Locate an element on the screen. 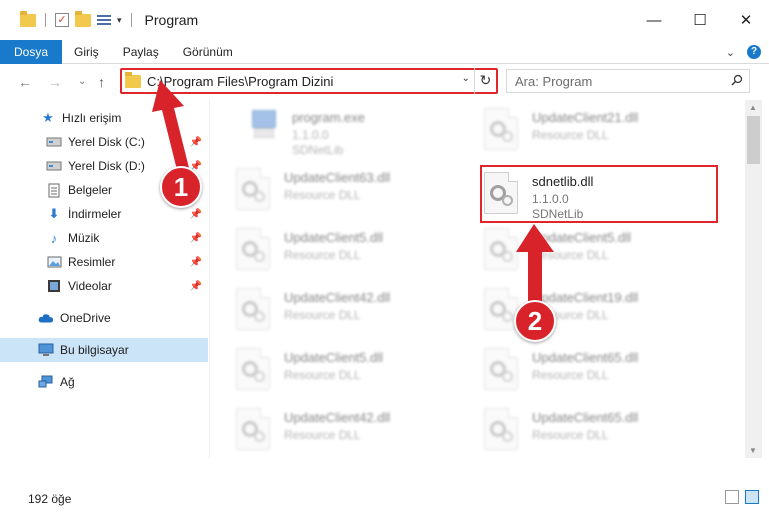 This screenshot has height=524, width=769. file-company: SDNetLib is located at coordinates (318, 150).